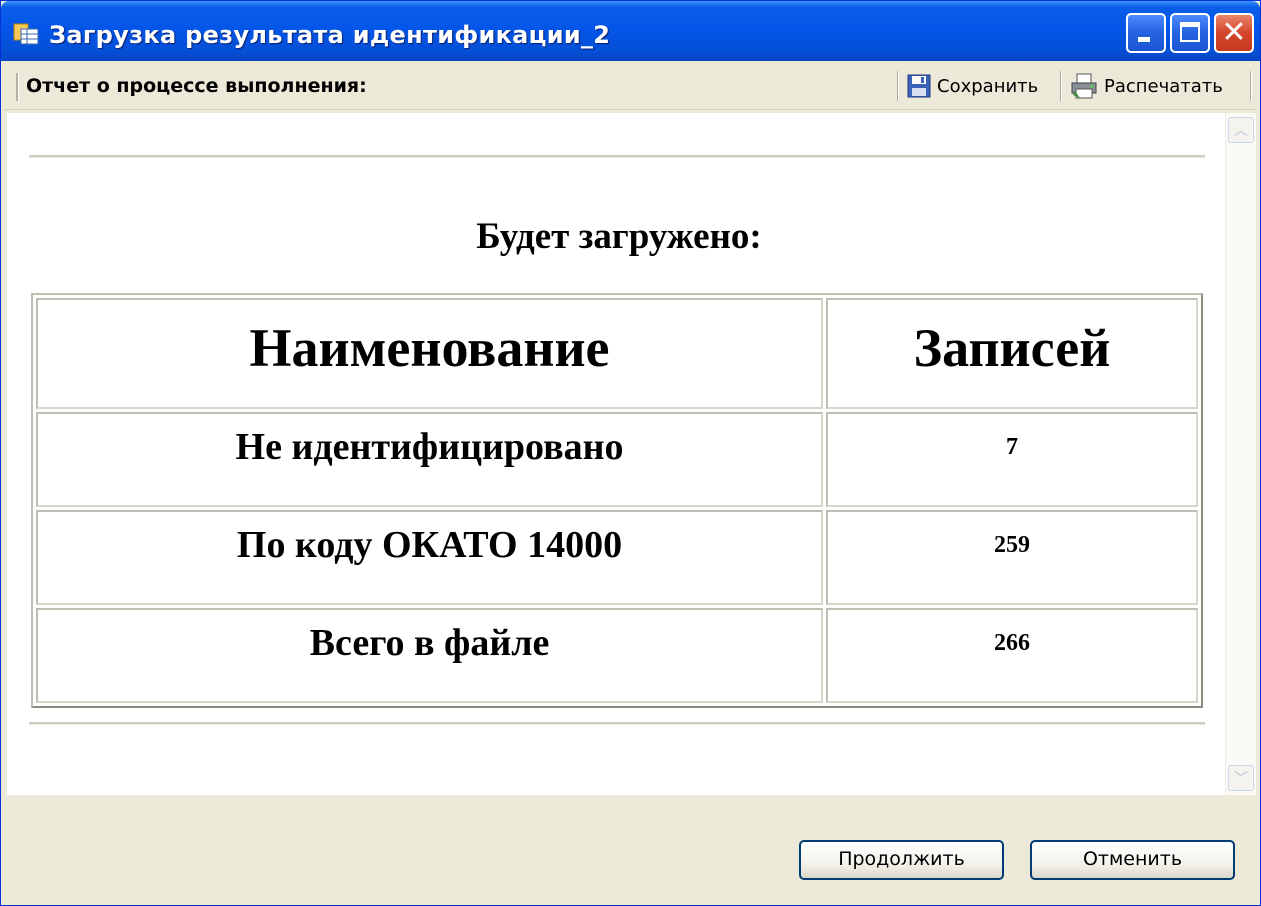 This screenshot has width=1261, height=906. I want to click on toolbar-label: Отчет о процессе выполнения:, so click(196, 86).